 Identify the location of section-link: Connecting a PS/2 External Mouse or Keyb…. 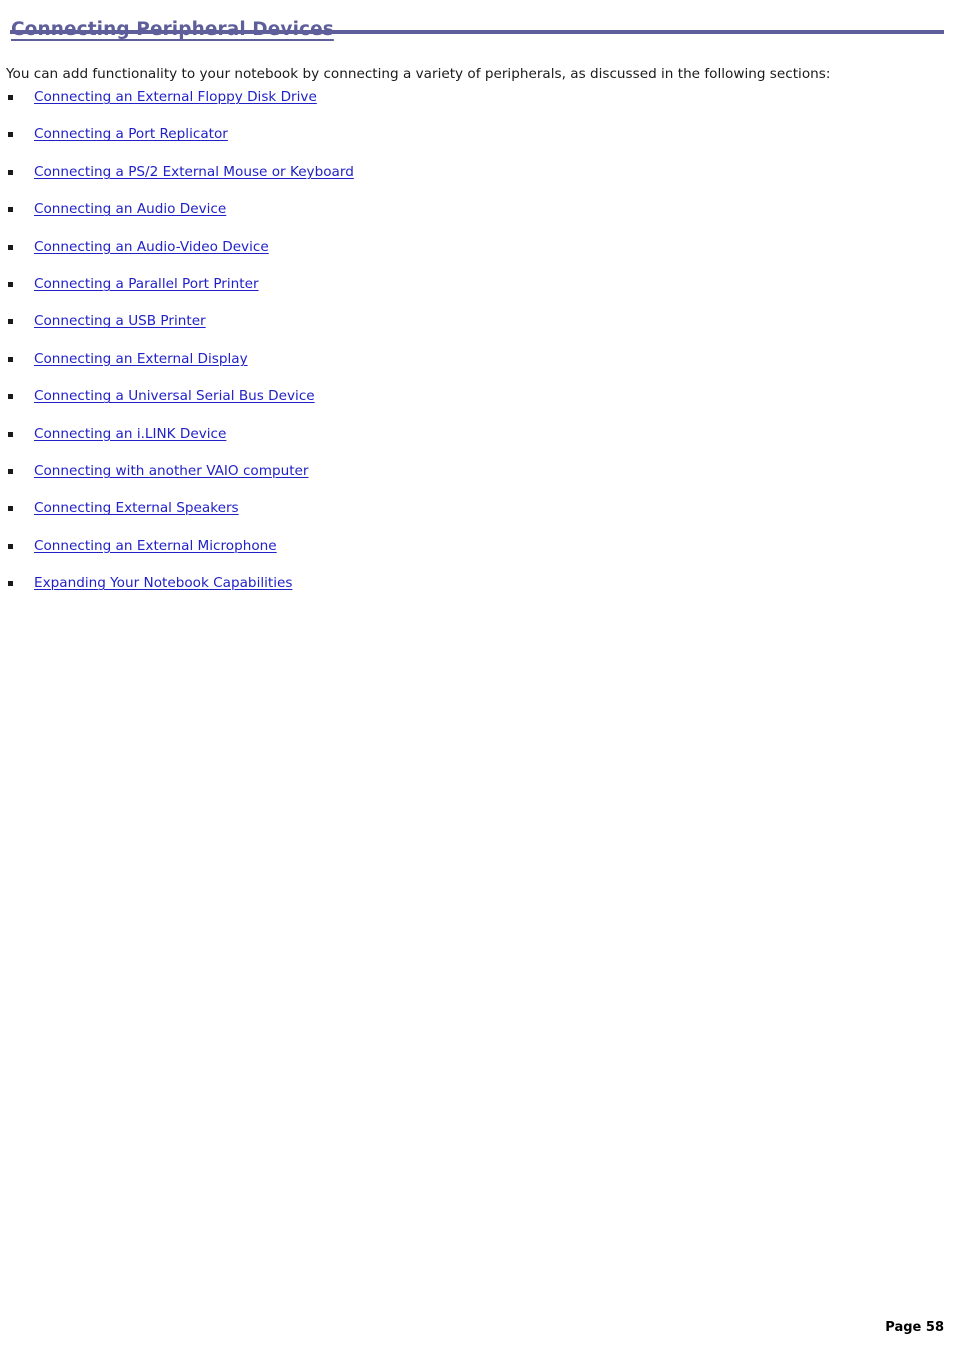
(194, 172).